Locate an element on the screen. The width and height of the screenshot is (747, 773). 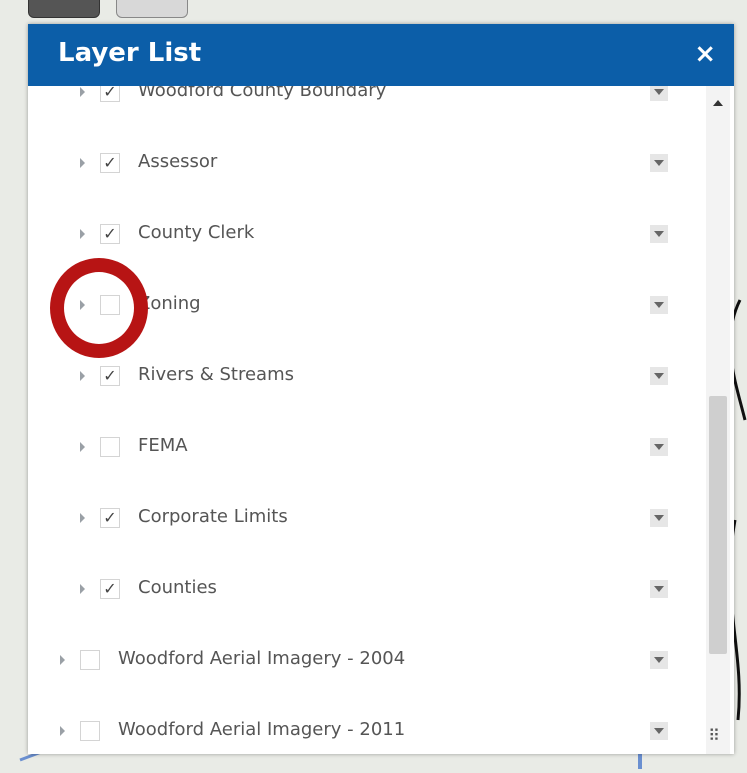
layer-label: Rivers & Streams is located at coordinates (216, 374).